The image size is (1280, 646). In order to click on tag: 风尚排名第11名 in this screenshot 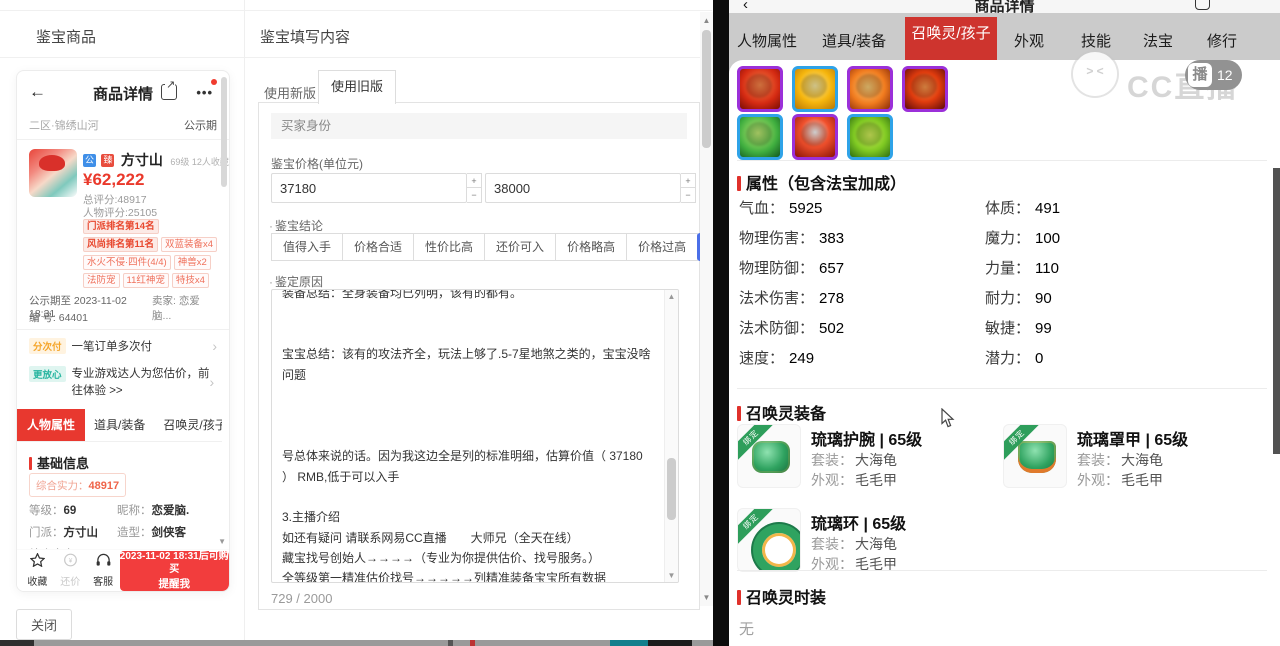, I will do `click(121, 244)`.